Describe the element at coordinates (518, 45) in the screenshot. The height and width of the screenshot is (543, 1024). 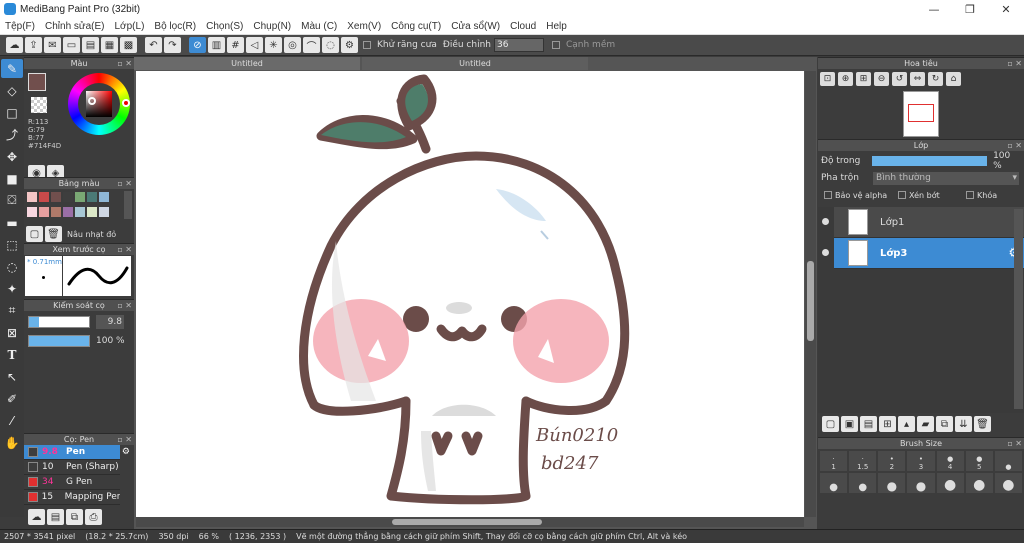
I see `adjust-input: 36` at that location.